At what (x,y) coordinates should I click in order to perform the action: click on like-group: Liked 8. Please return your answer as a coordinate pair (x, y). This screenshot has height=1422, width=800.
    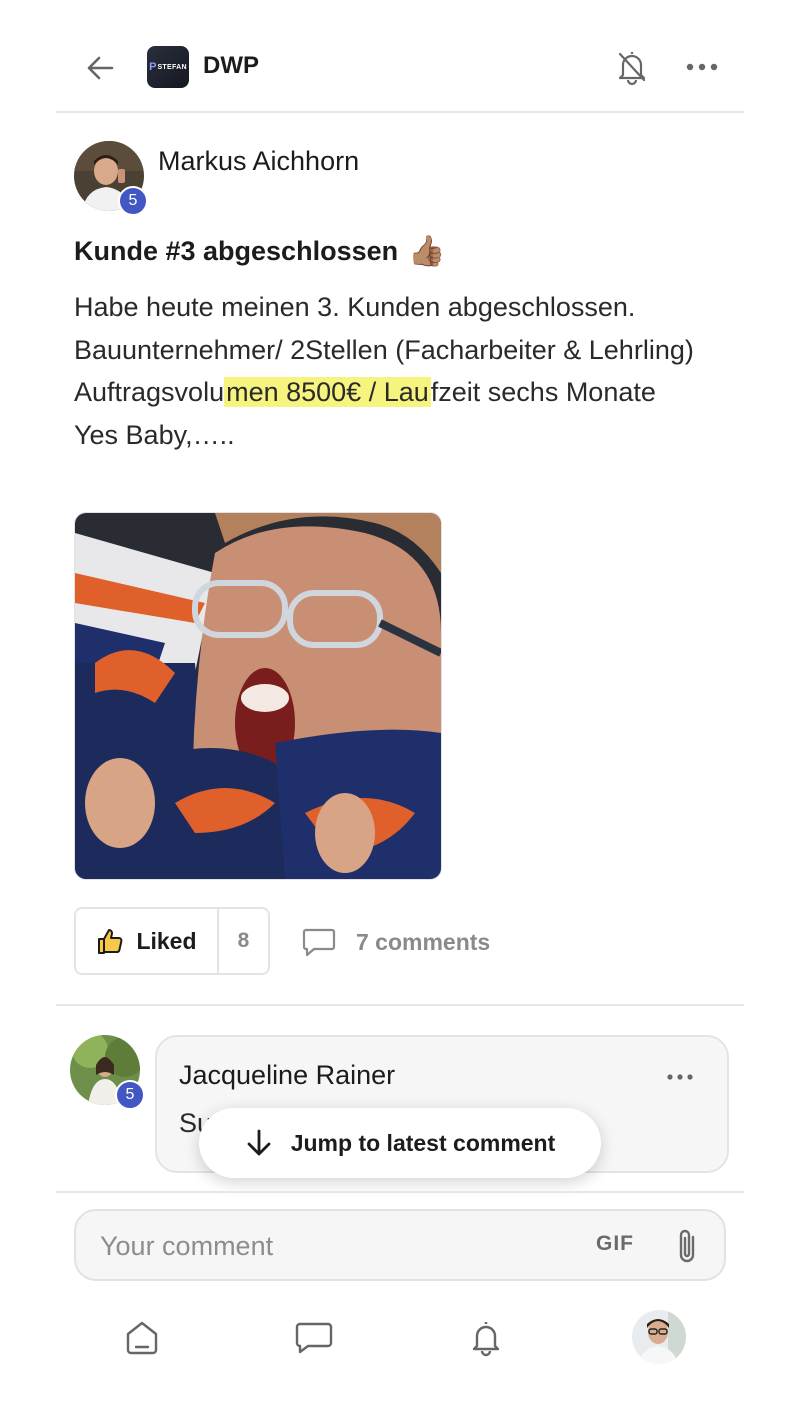
    Looking at the image, I should click on (172, 941).